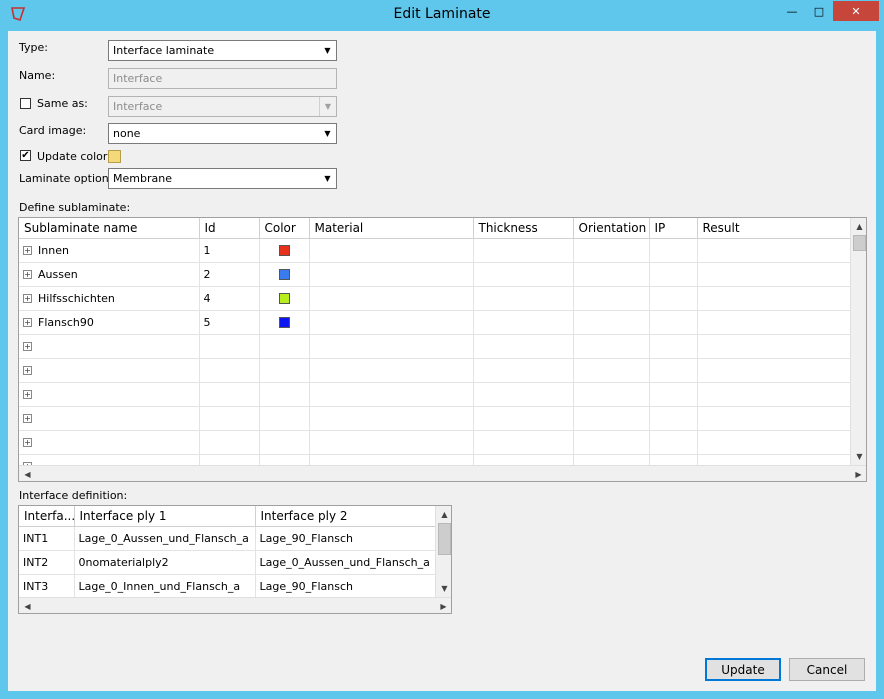  Describe the element at coordinates (222, 78) in the screenshot. I see `name-field: Interface` at that location.